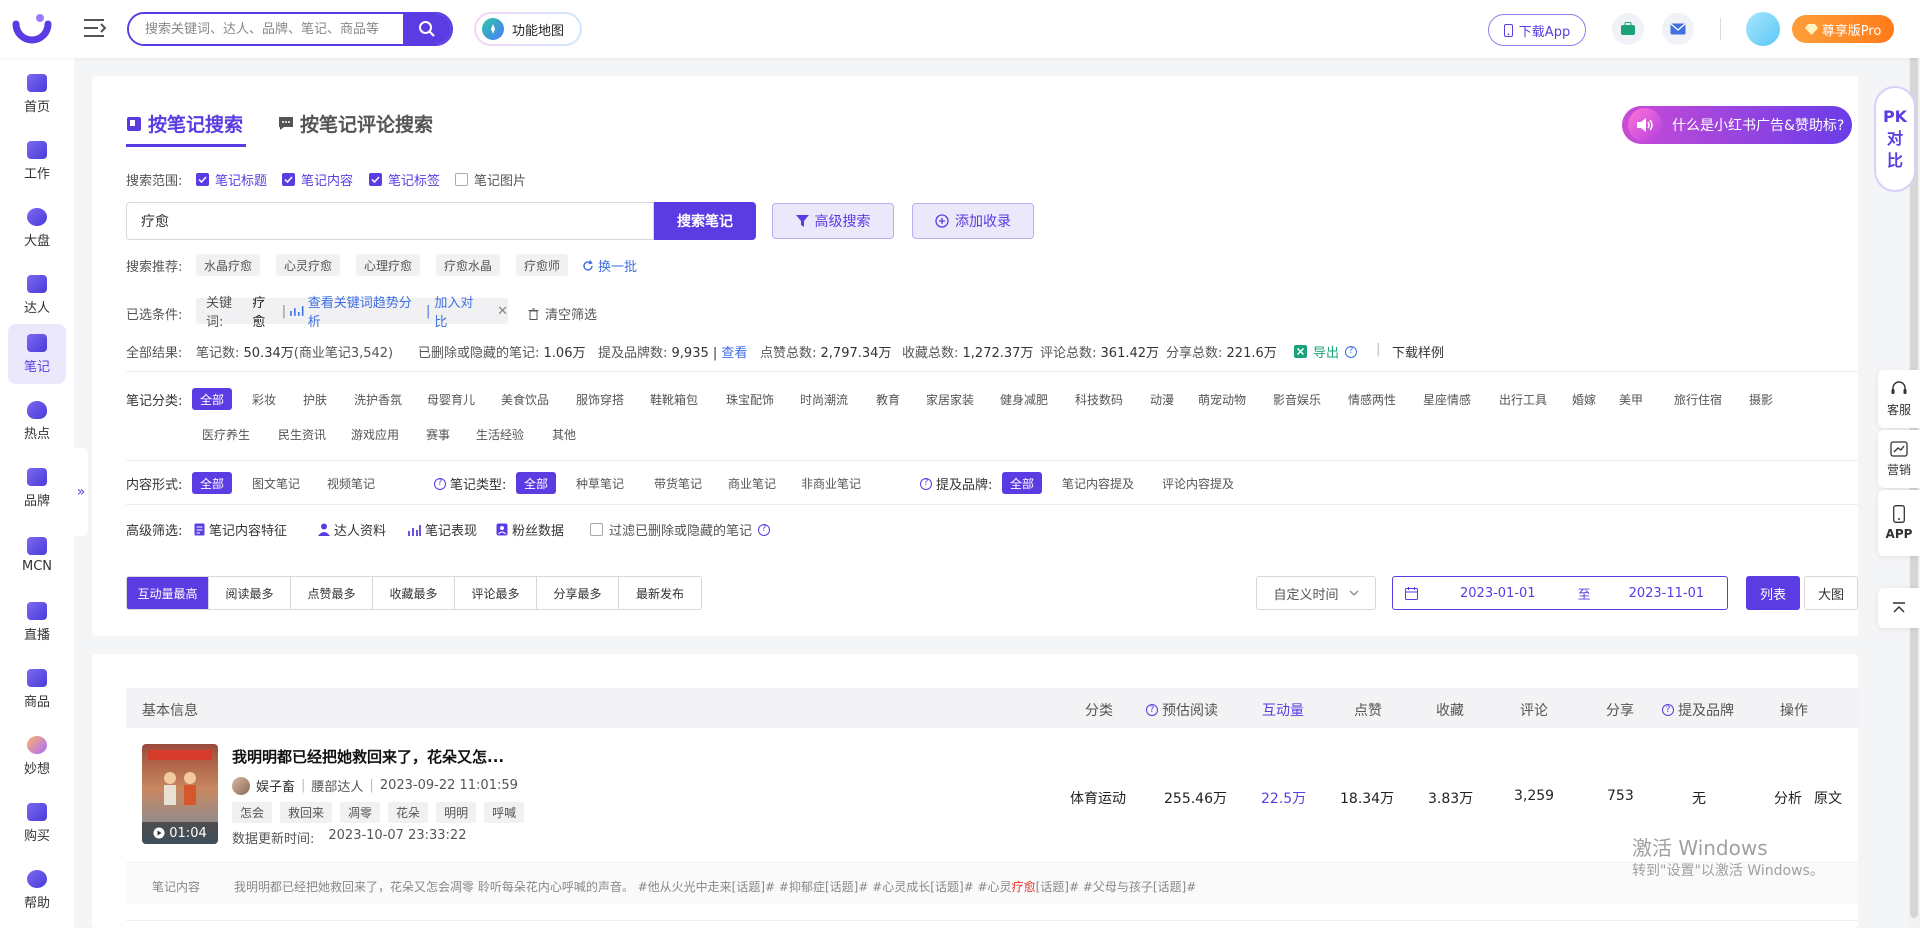 This screenshot has width=1920, height=928. I want to click on sort-option: 最新发布, so click(660, 593).